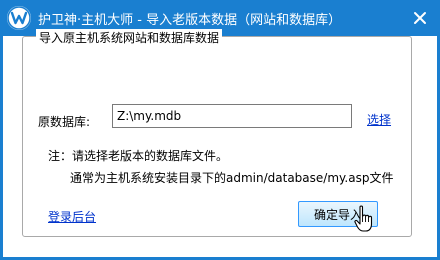 The image size is (440, 260). Describe the element at coordinates (232, 178) in the screenshot. I see `note-line-2: 通常为主机系统安装目录下的admin/database/my.asp文件` at that location.